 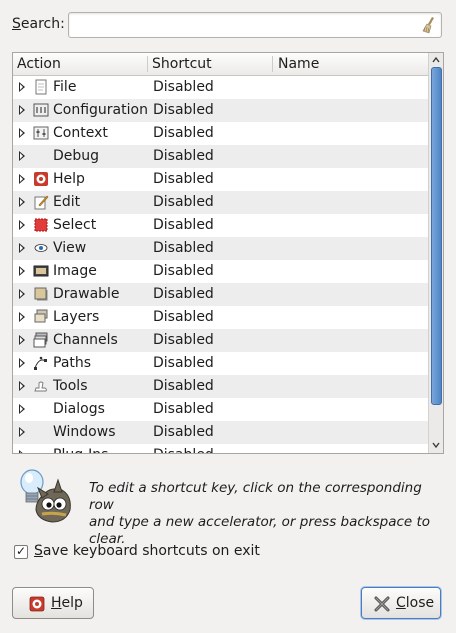 I want to click on row-action-label: Paths, so click(x=72, y=363).